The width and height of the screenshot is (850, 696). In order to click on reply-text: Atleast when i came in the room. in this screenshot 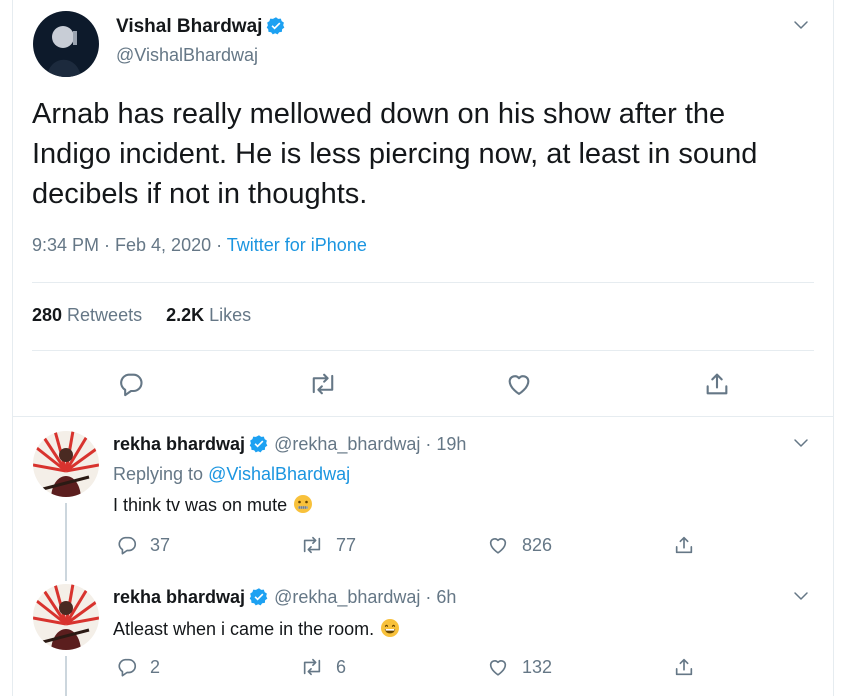, I will do `click(256, 629)`.